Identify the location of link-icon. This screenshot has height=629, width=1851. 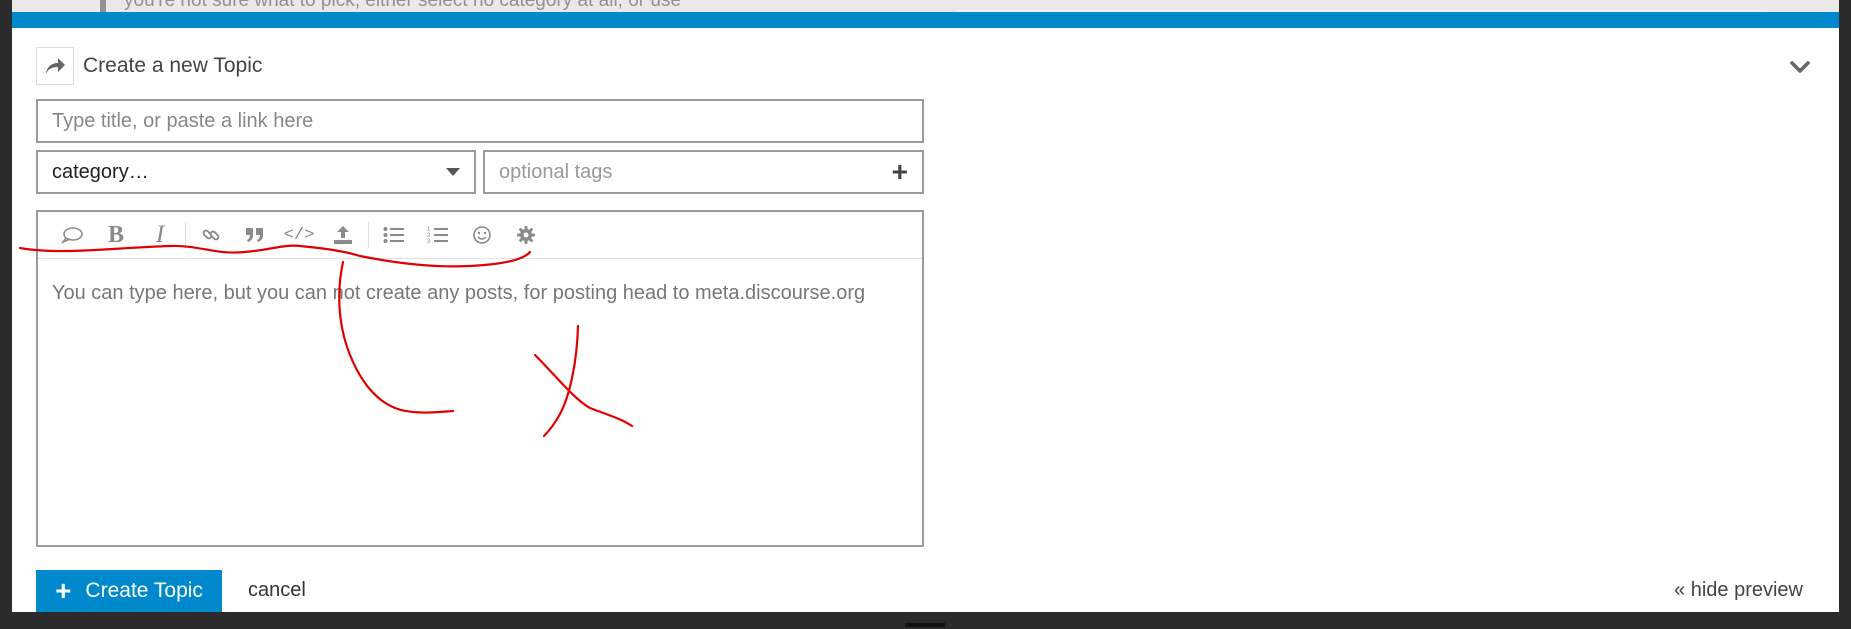
(211, 235).